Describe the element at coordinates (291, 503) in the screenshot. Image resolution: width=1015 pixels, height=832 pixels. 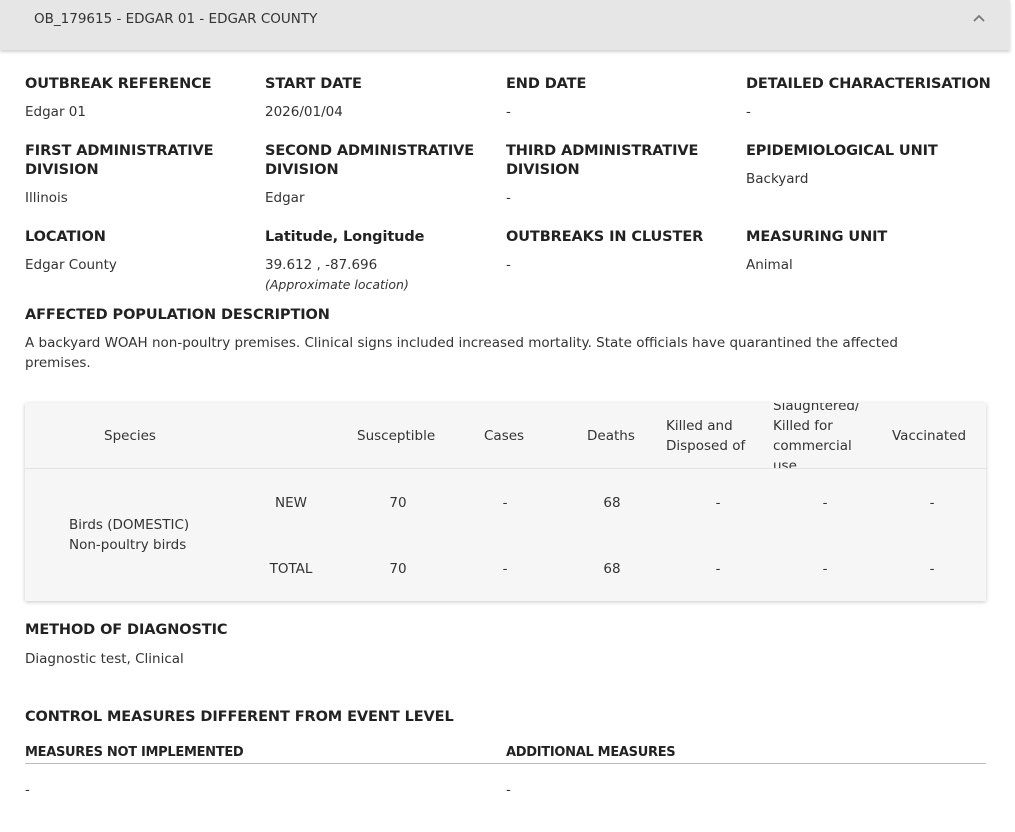
I see `row-type: NEW` at that location.